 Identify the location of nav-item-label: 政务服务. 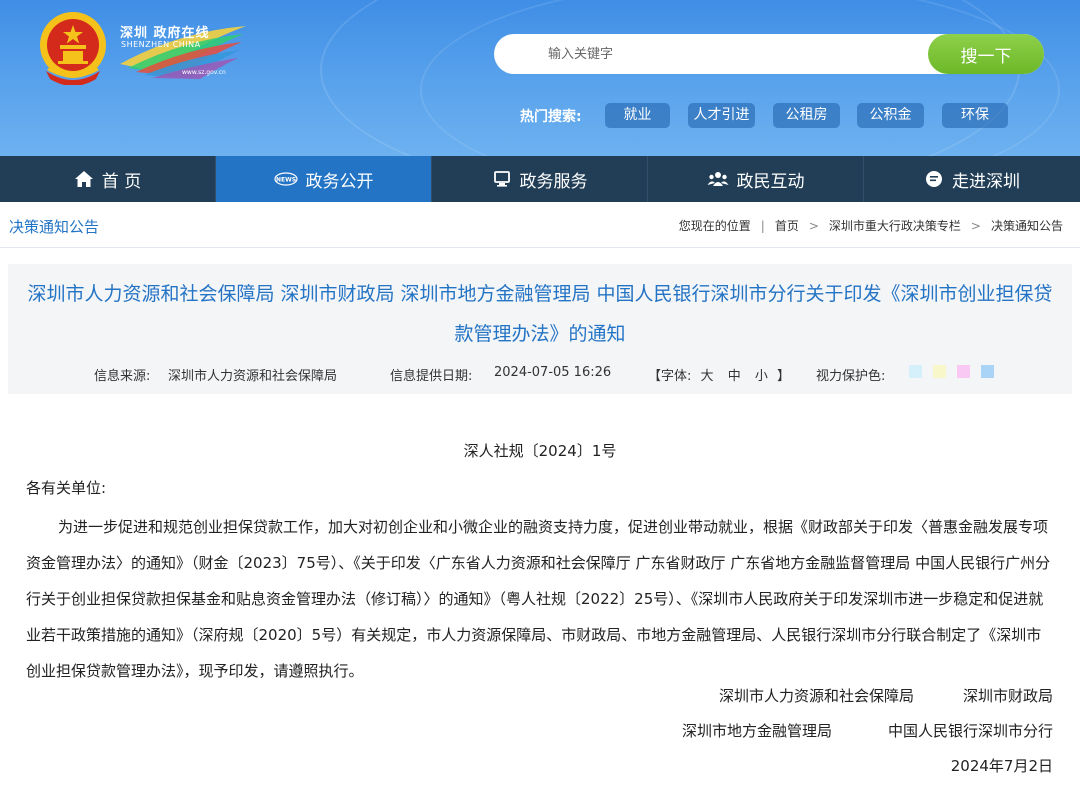
(553, 181).